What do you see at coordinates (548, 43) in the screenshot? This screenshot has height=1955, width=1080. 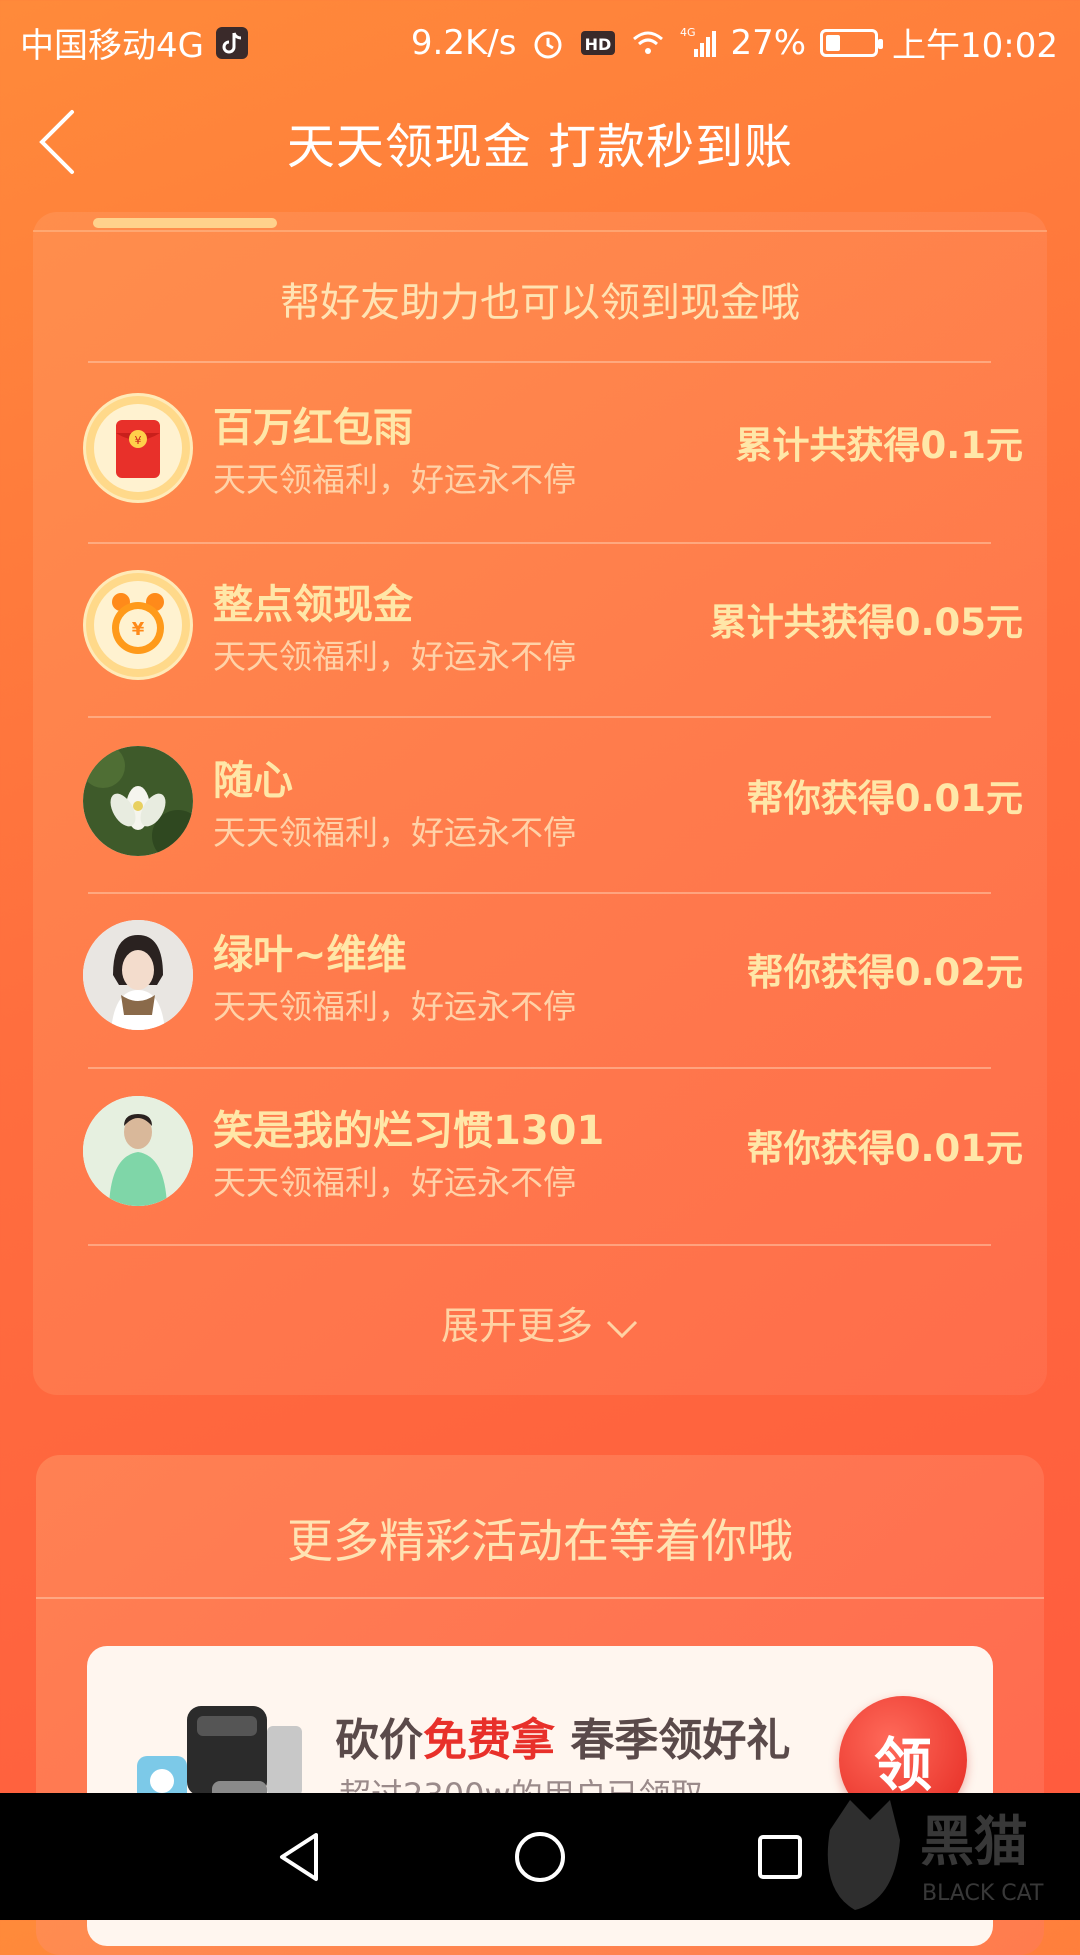 I see `alarm-icon` at bounding box center [548, 43].